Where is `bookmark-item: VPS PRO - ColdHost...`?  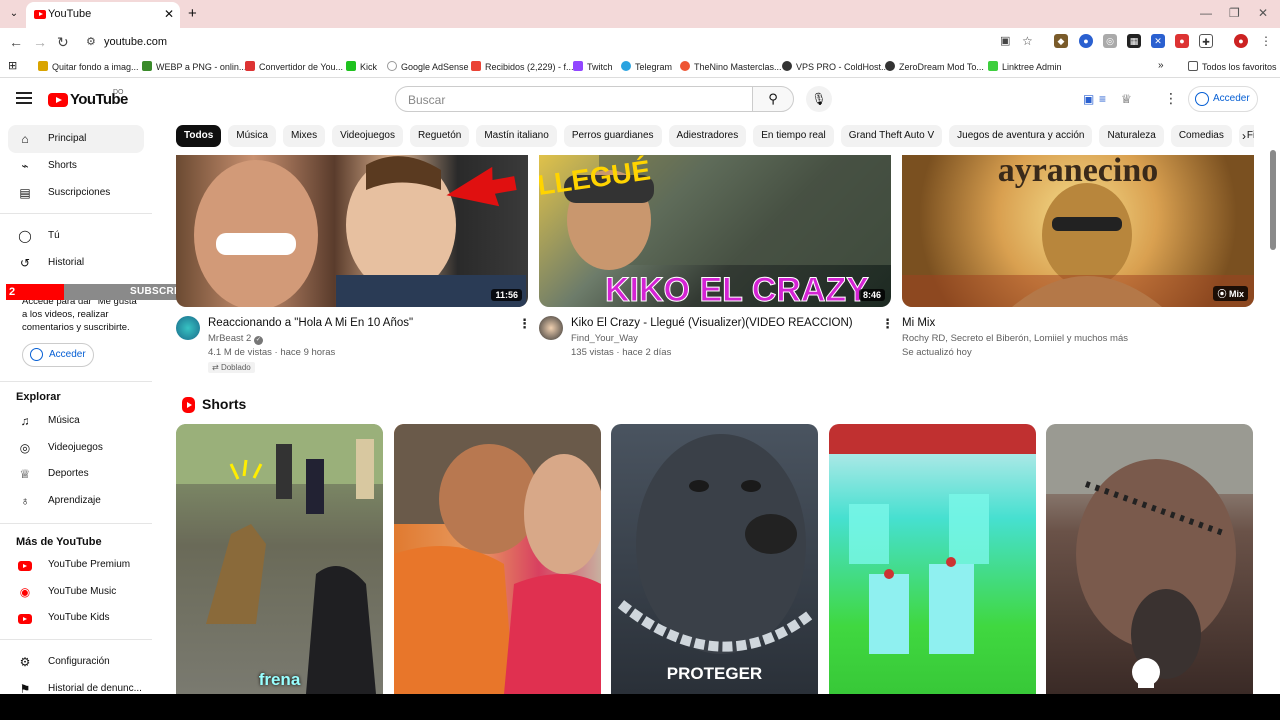
bookmark-item: VPS PRO - ColdHost... is located at coordinates (835, 66).